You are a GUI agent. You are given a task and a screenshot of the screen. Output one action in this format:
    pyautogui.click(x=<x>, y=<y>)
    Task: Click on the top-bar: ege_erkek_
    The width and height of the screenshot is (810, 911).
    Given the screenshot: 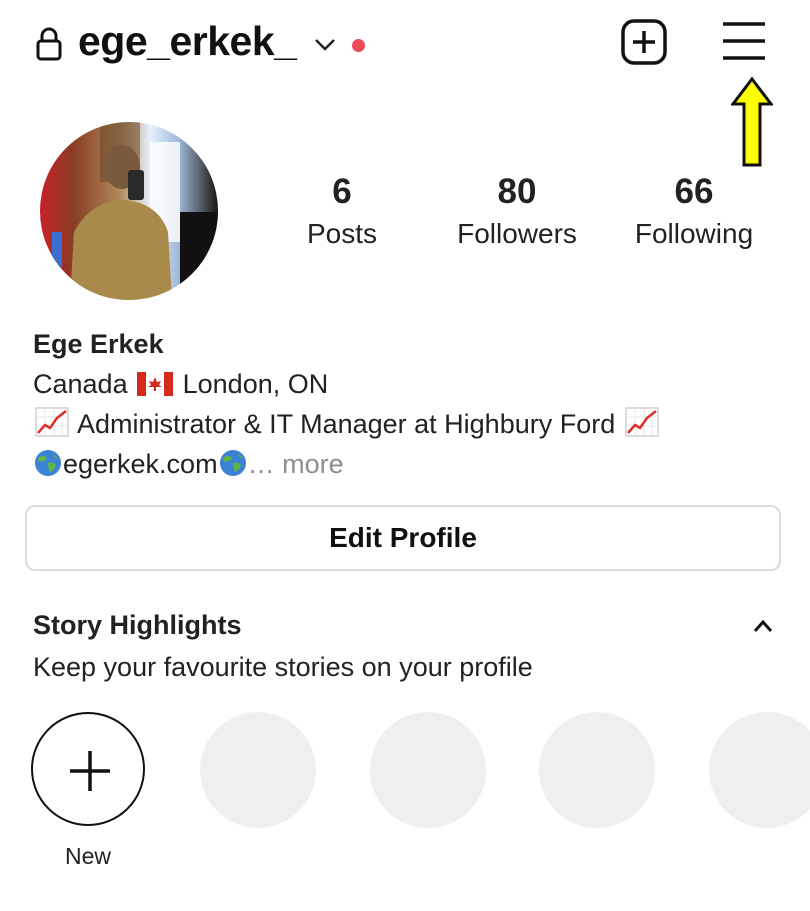 What is the action you would take?
    pyautogui.click(x=405, y=45)
    